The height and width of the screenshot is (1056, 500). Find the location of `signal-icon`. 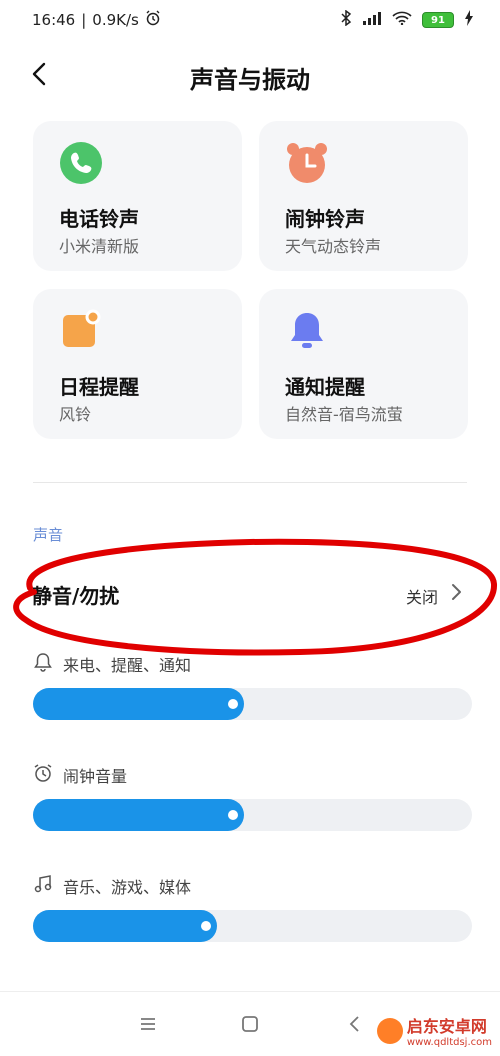

signal-icon is located at coordinates (372, 20).